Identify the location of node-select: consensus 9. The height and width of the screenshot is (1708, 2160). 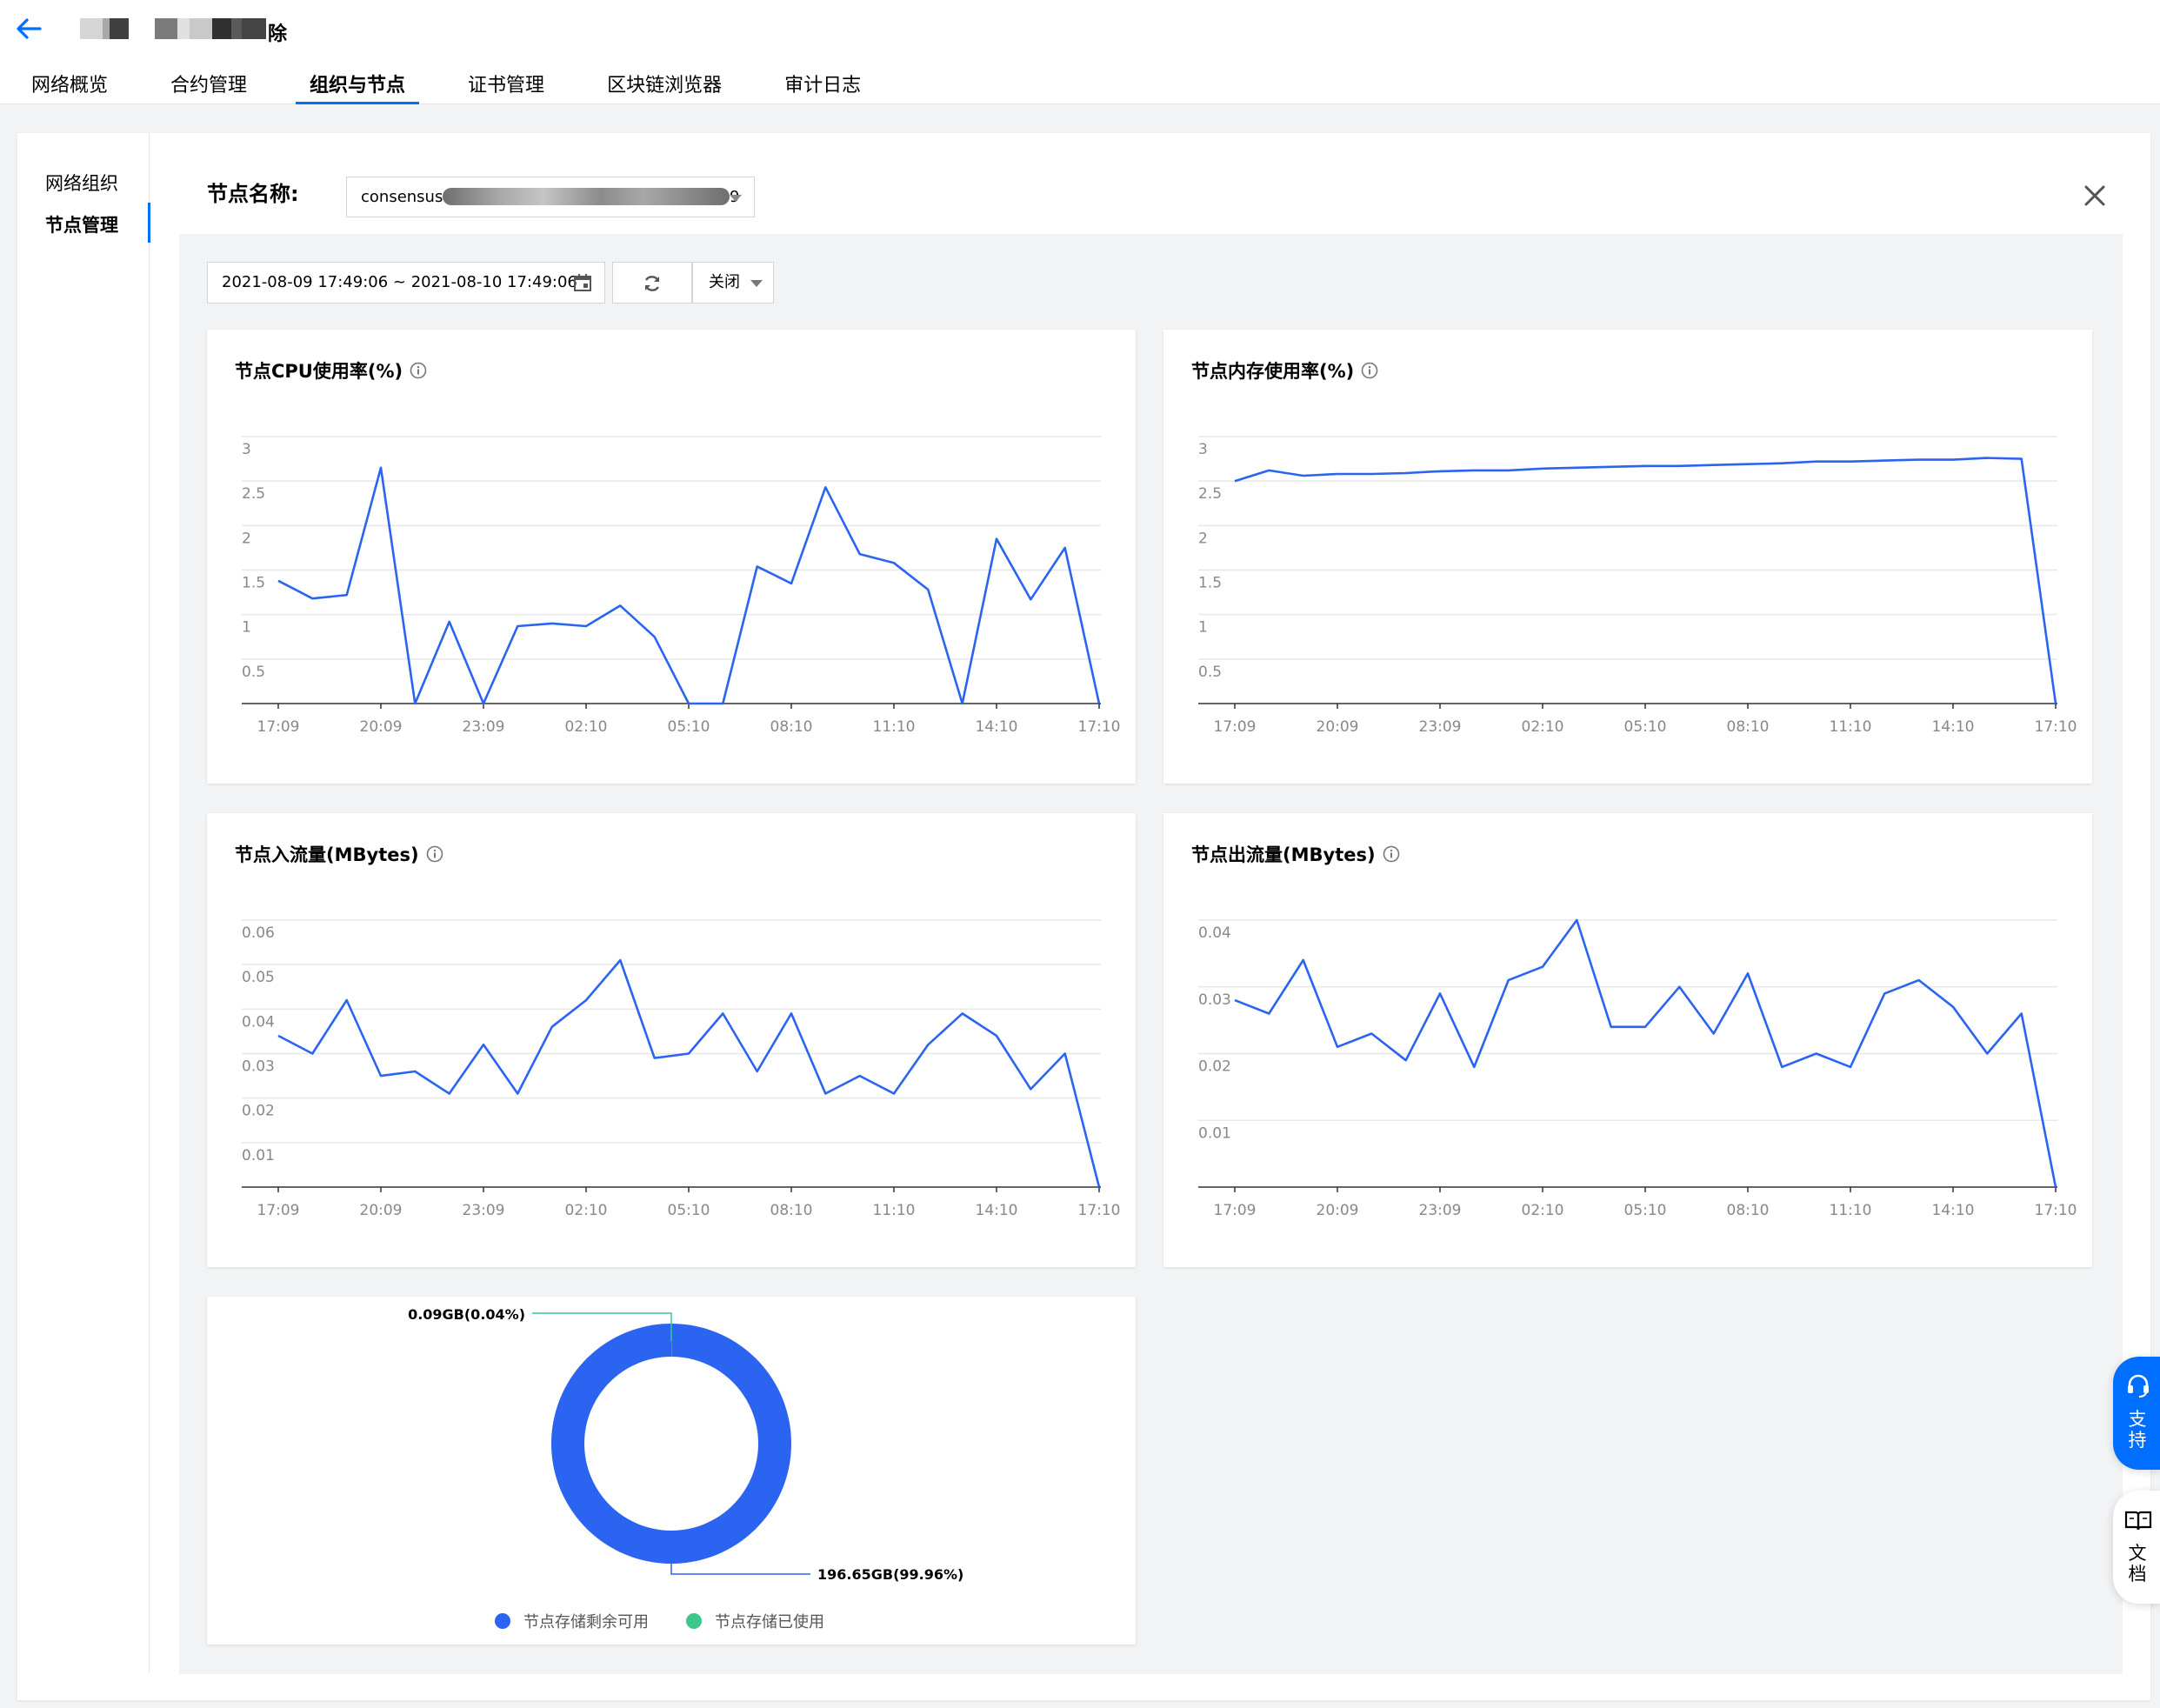
(550, 197).